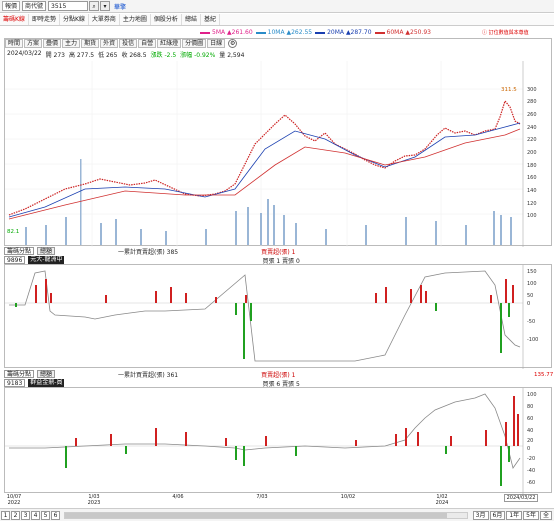 This screenshot has height=521, width=554. I want to click on broker-yaxis-1: 150 100 50 0 -50 -100, so click(532, 306).